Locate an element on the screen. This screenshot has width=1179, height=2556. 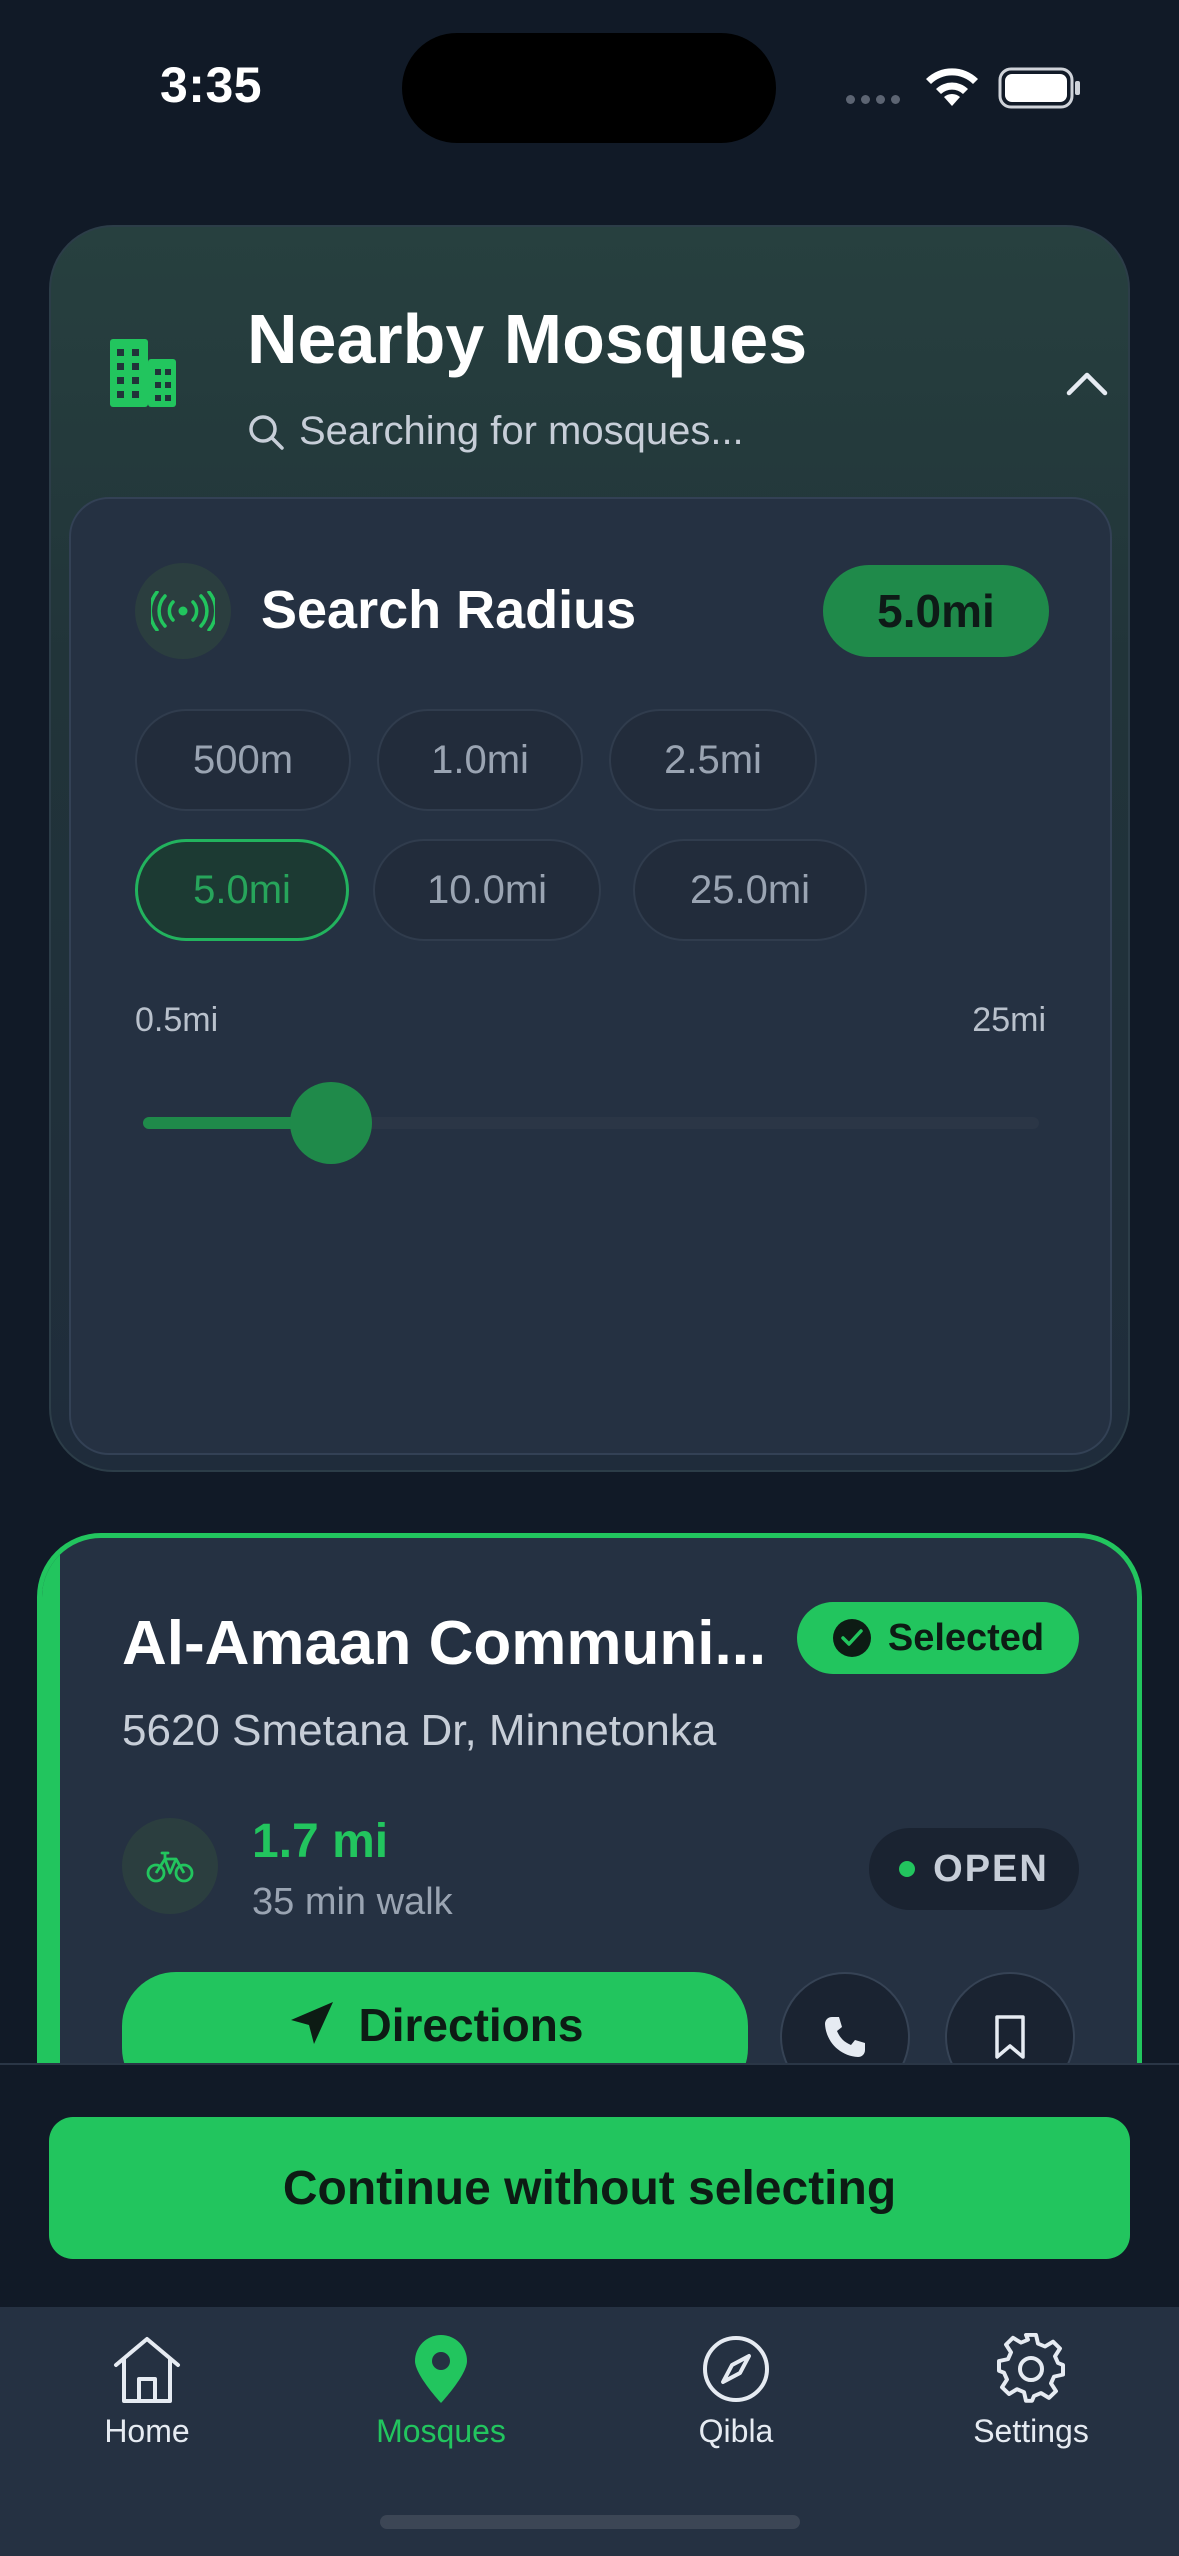
tab-mosques-label: Mosques is located at coordinates (441, 2431).